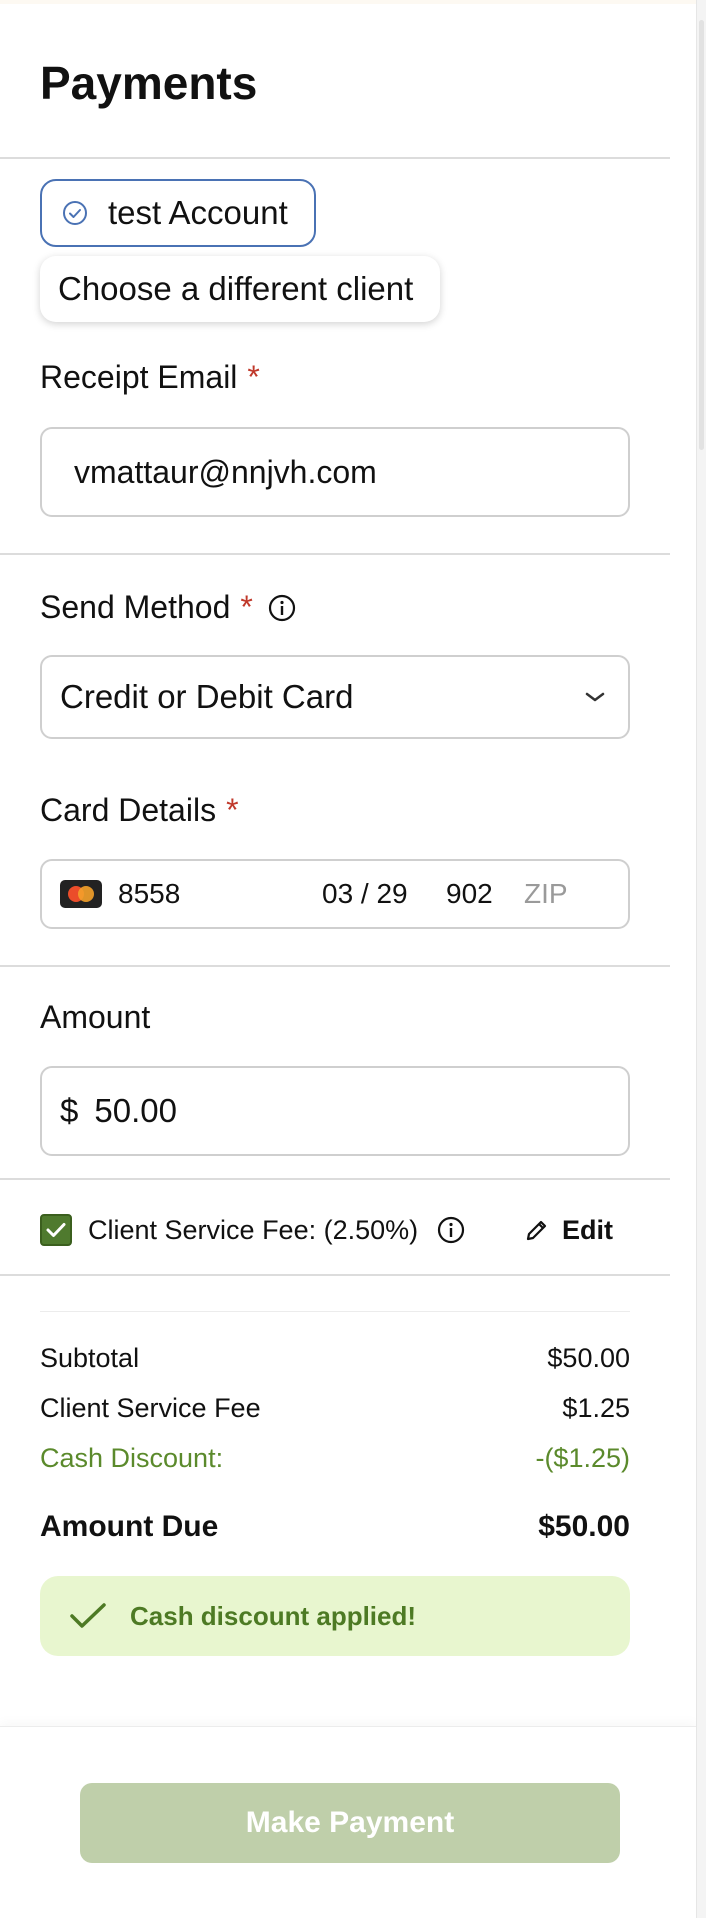 The image size is (706, 1918). Describe the element at coordinates (701, 235) in the screenshot. I see `scrollbar-thumb` at that location.